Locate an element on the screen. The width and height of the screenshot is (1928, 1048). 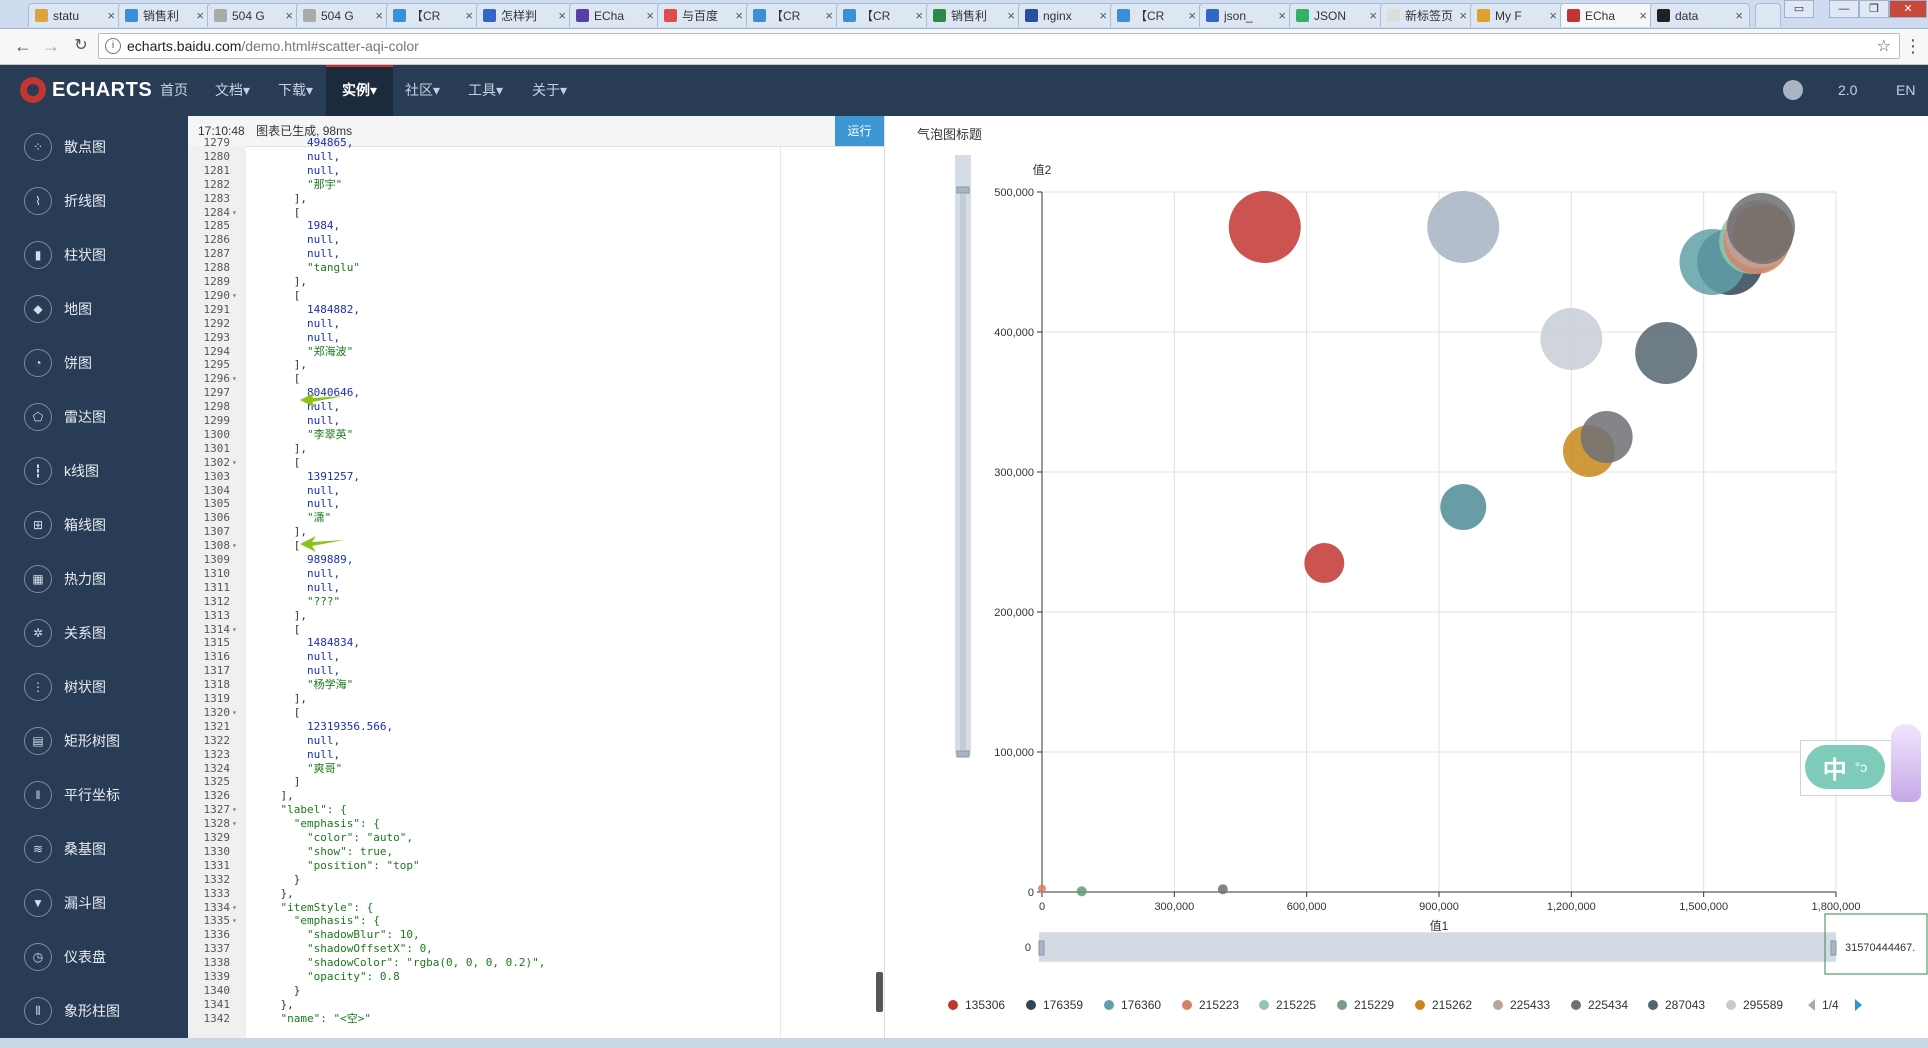
sidebar-item: ⫴ 象形柱图 is located at coordinates (98, 1011).